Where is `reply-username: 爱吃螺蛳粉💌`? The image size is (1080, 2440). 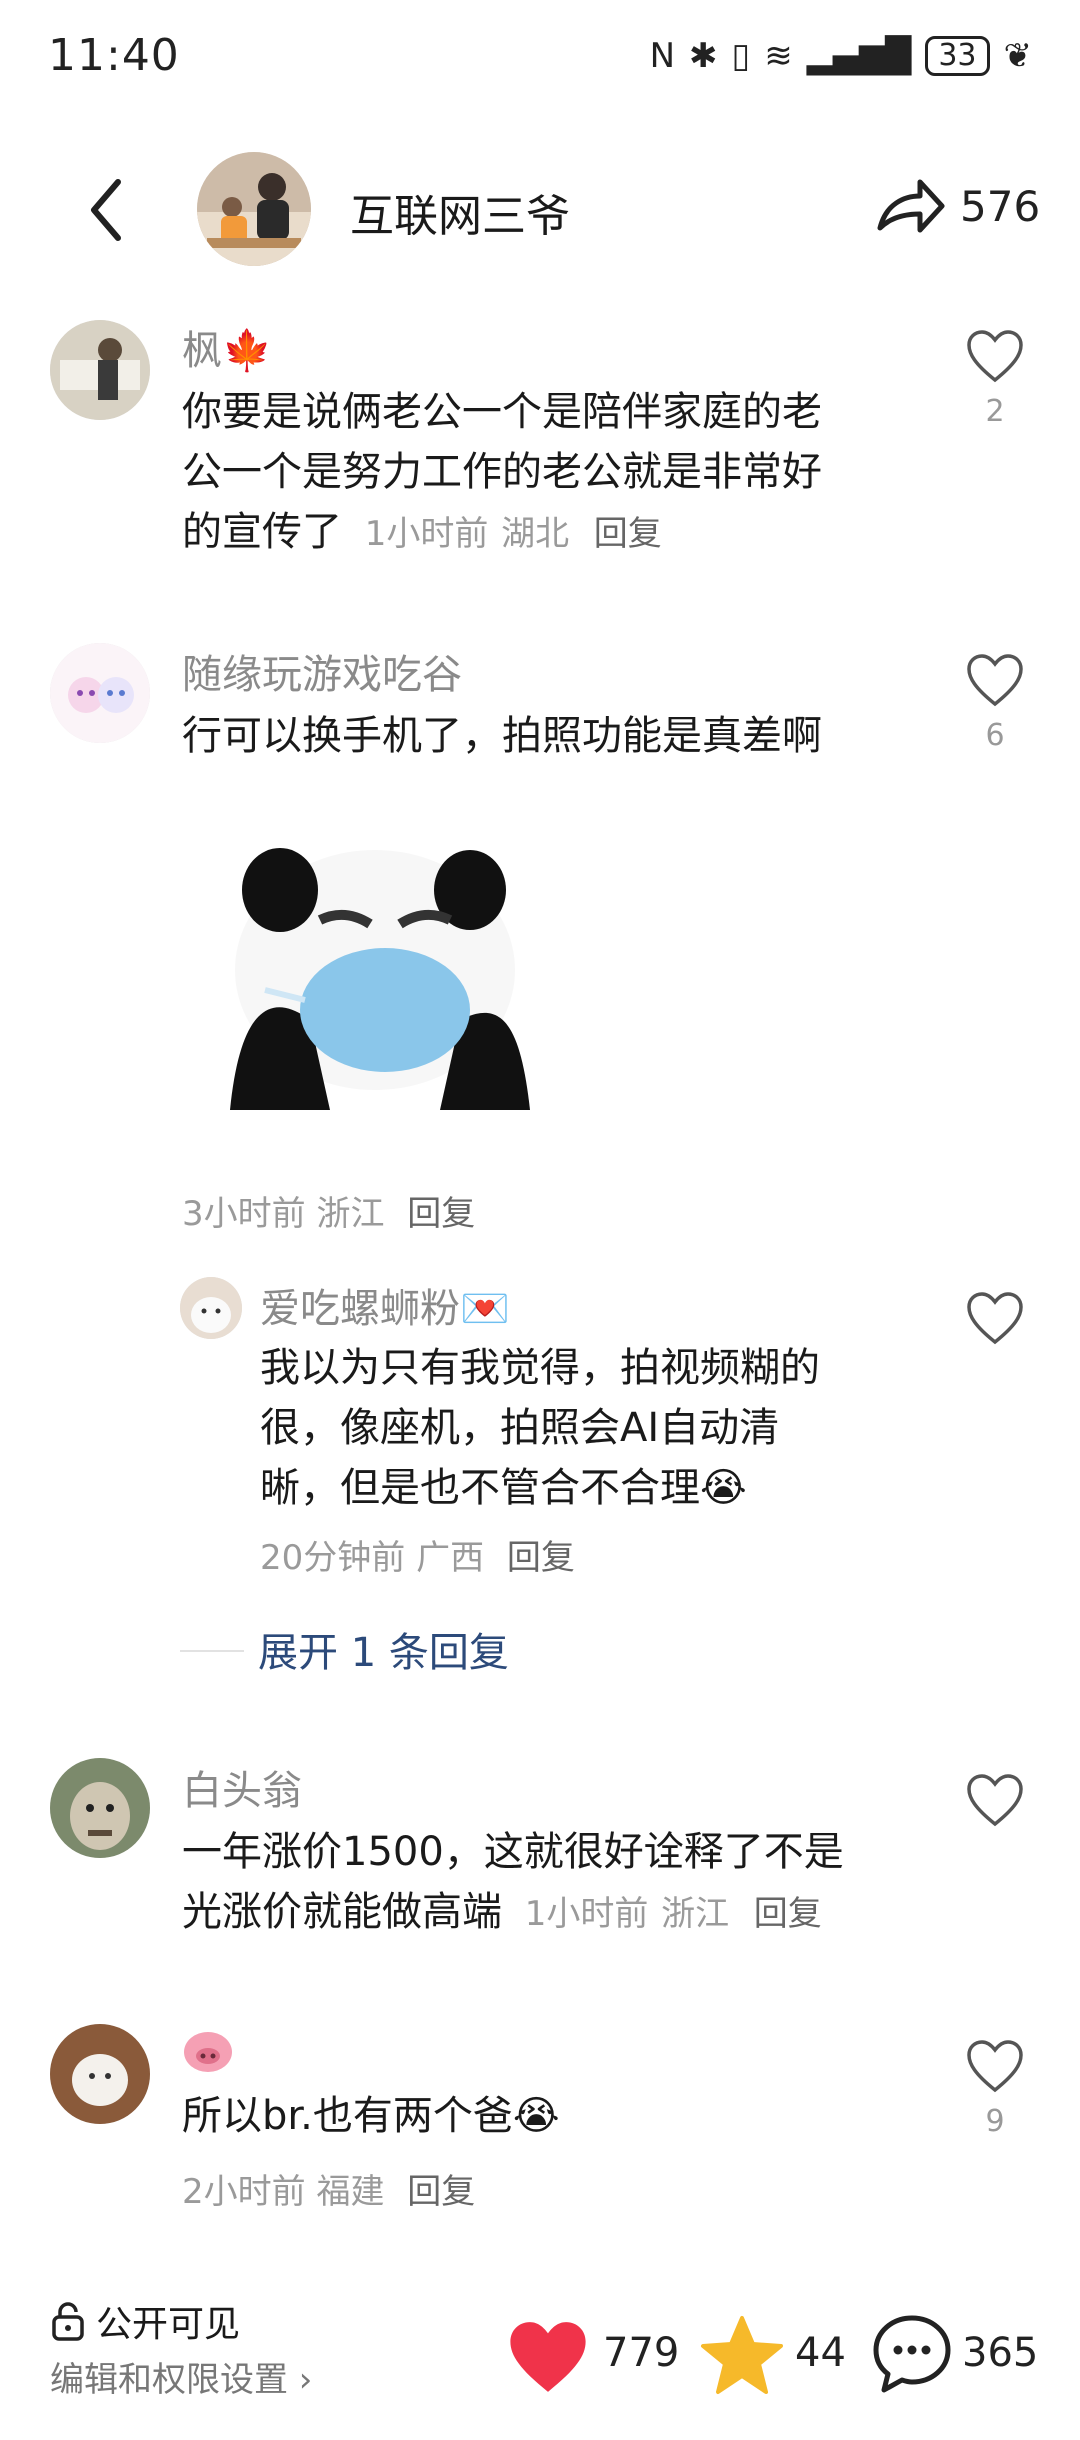
reply-username: 爱吃螺蛳粉💌 is located at coordinates (385, 1305).